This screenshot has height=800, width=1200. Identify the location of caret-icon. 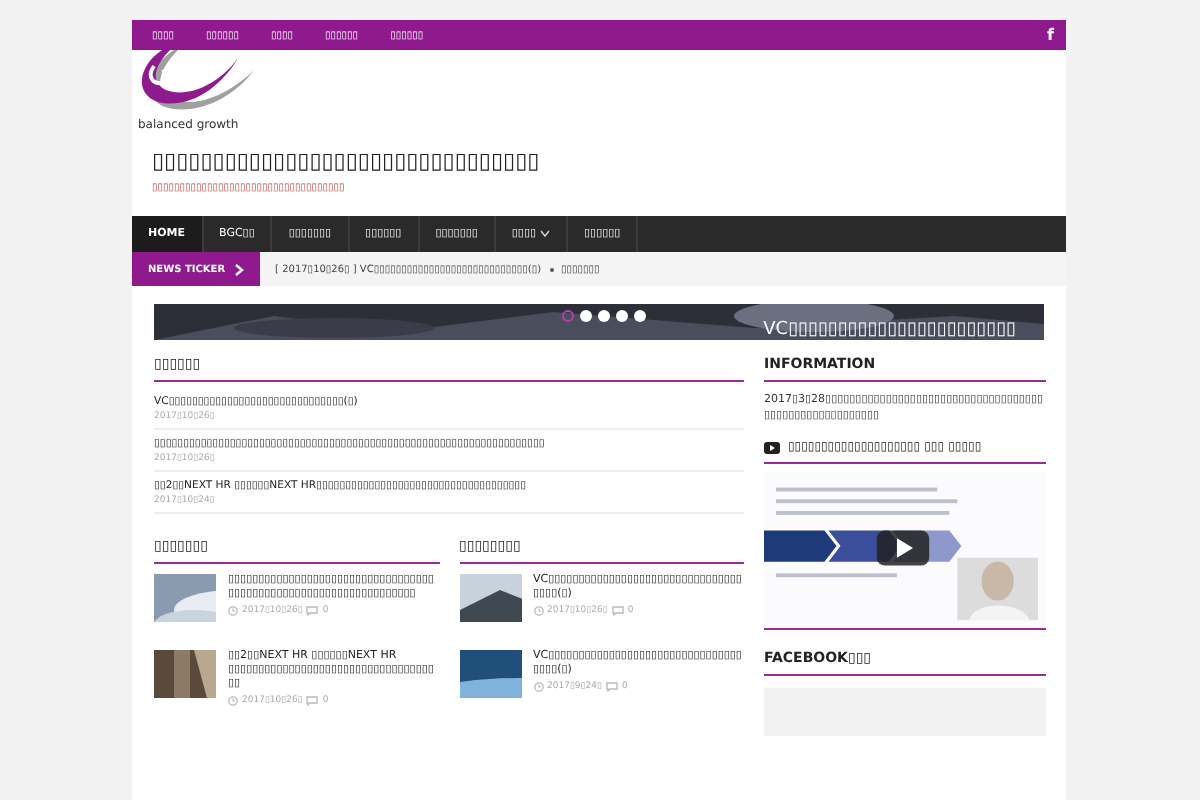
(545, 234).